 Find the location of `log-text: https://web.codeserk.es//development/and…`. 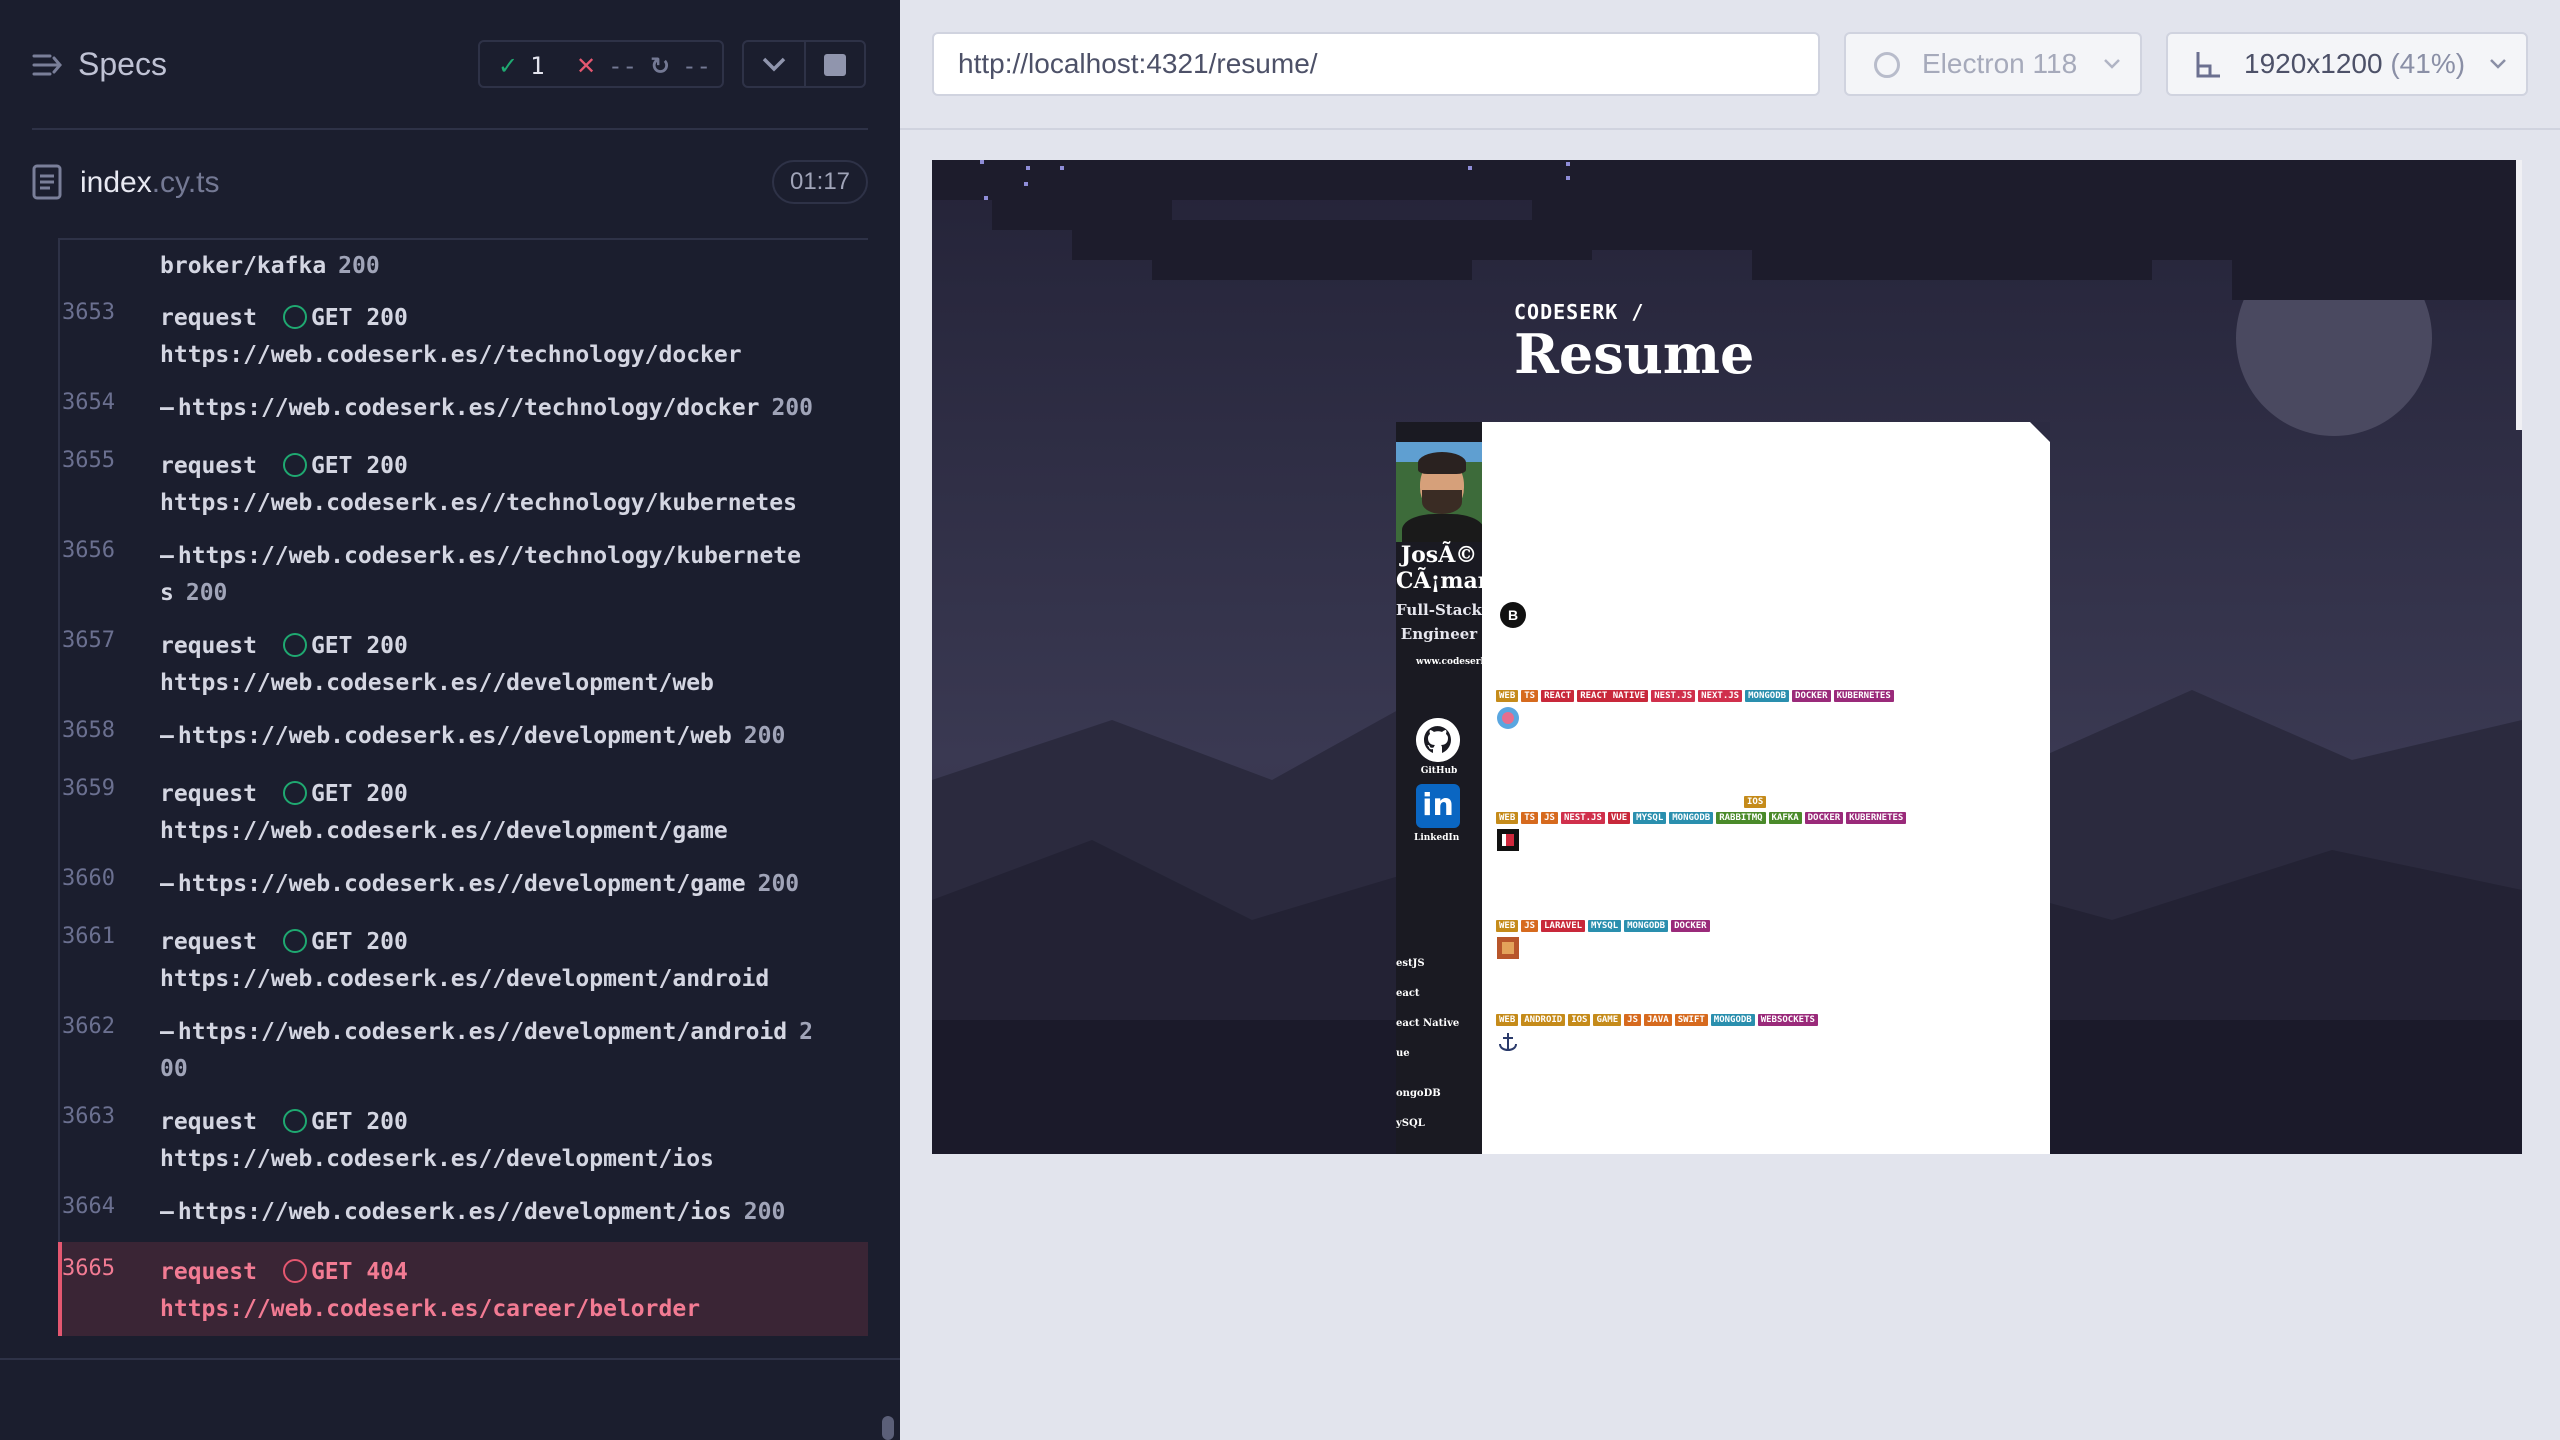

log-text: https://web.codeserk.es//development/and… is located at coordinates (482, 1032).